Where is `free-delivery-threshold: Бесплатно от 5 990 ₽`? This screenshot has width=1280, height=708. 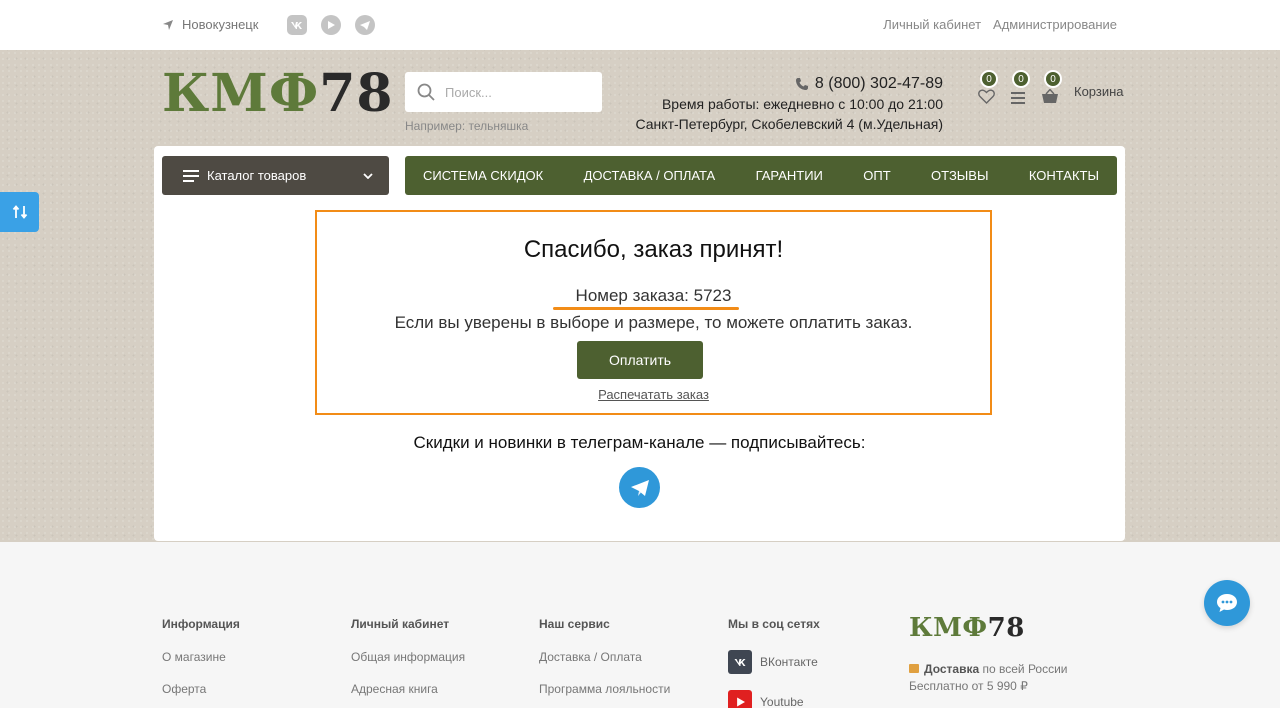 free-delivery-threshold: Бесплатно от 5 990 ₽ is located at coordinates (968, 686).